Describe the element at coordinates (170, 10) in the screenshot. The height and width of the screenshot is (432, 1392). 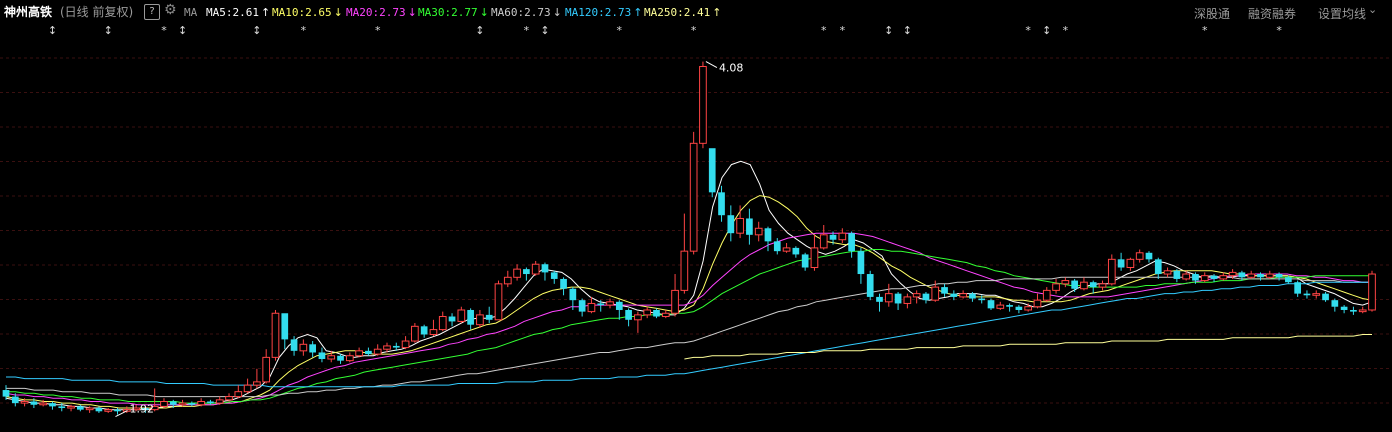
I see `gear-icon: ⚙` at that location.